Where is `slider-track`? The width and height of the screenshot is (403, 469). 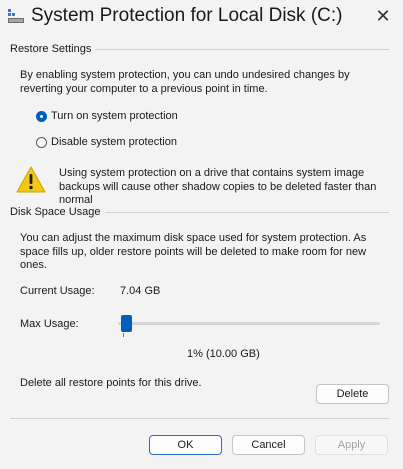 slider-track is located at coordinates (249, 323).